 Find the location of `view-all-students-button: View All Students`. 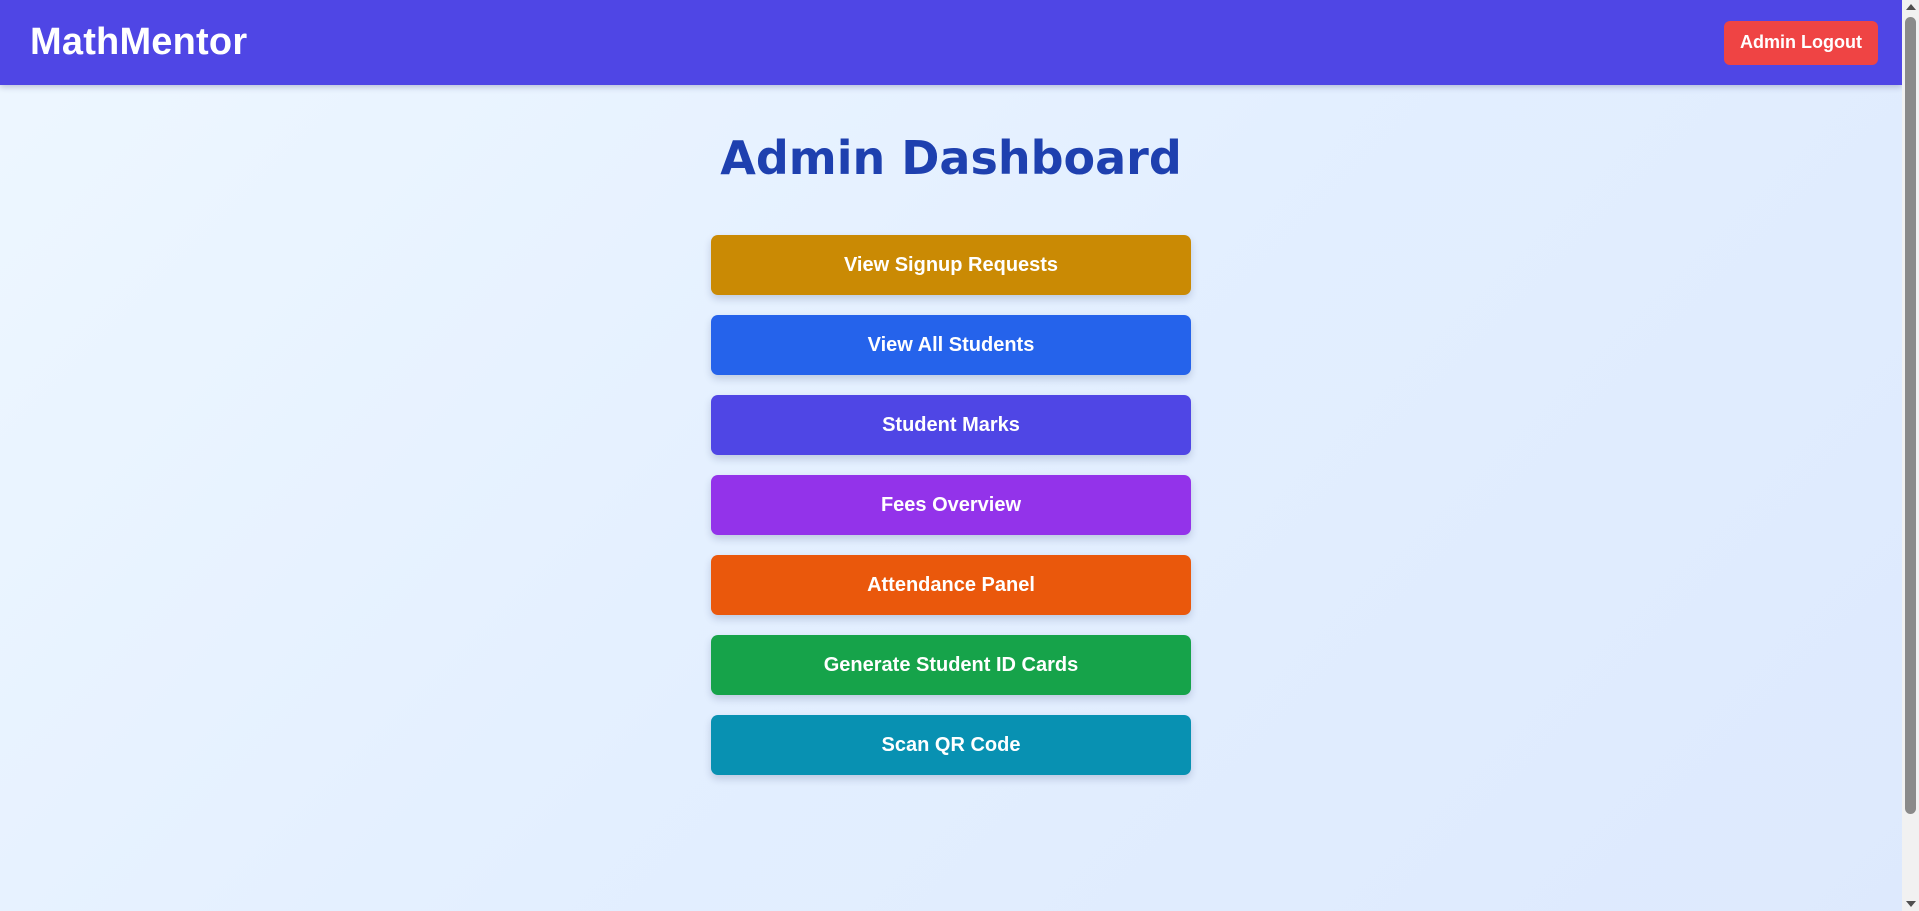

view-all-students-button: View All Students is located at coordinates (951, 345).